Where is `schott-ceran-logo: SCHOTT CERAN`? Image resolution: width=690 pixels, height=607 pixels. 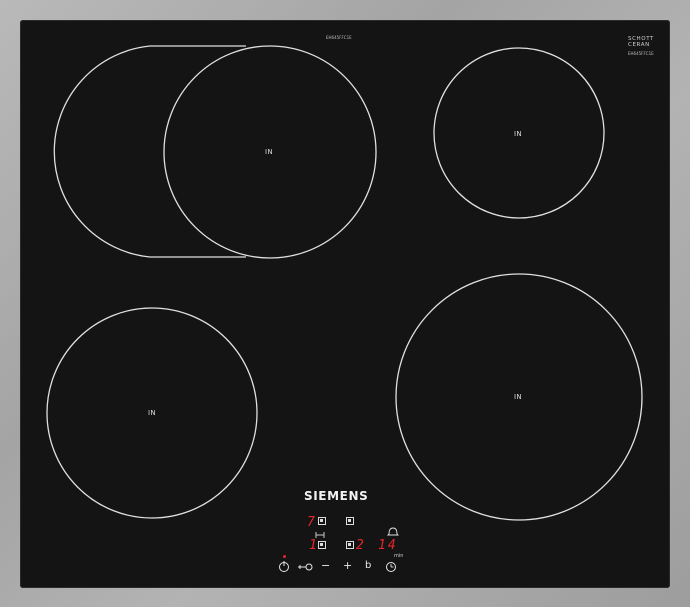 schott-ceran-logo: SCHOTT CERAN is located at coordinates (641, 42).